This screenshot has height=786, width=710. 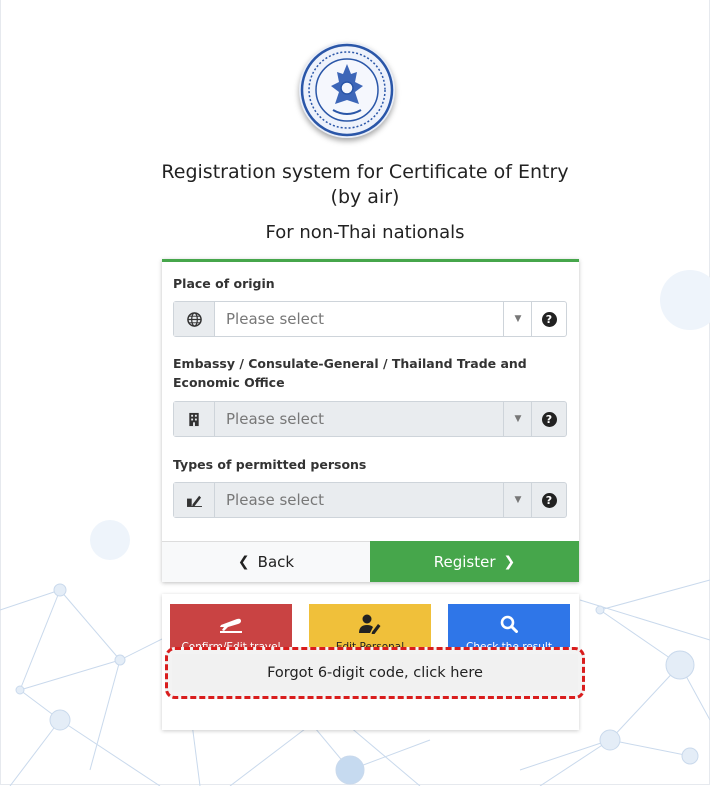 What do you see at coordinates (231, 624) in the screenshot?
I see `plane-icon` at bounding box center [231, 624].